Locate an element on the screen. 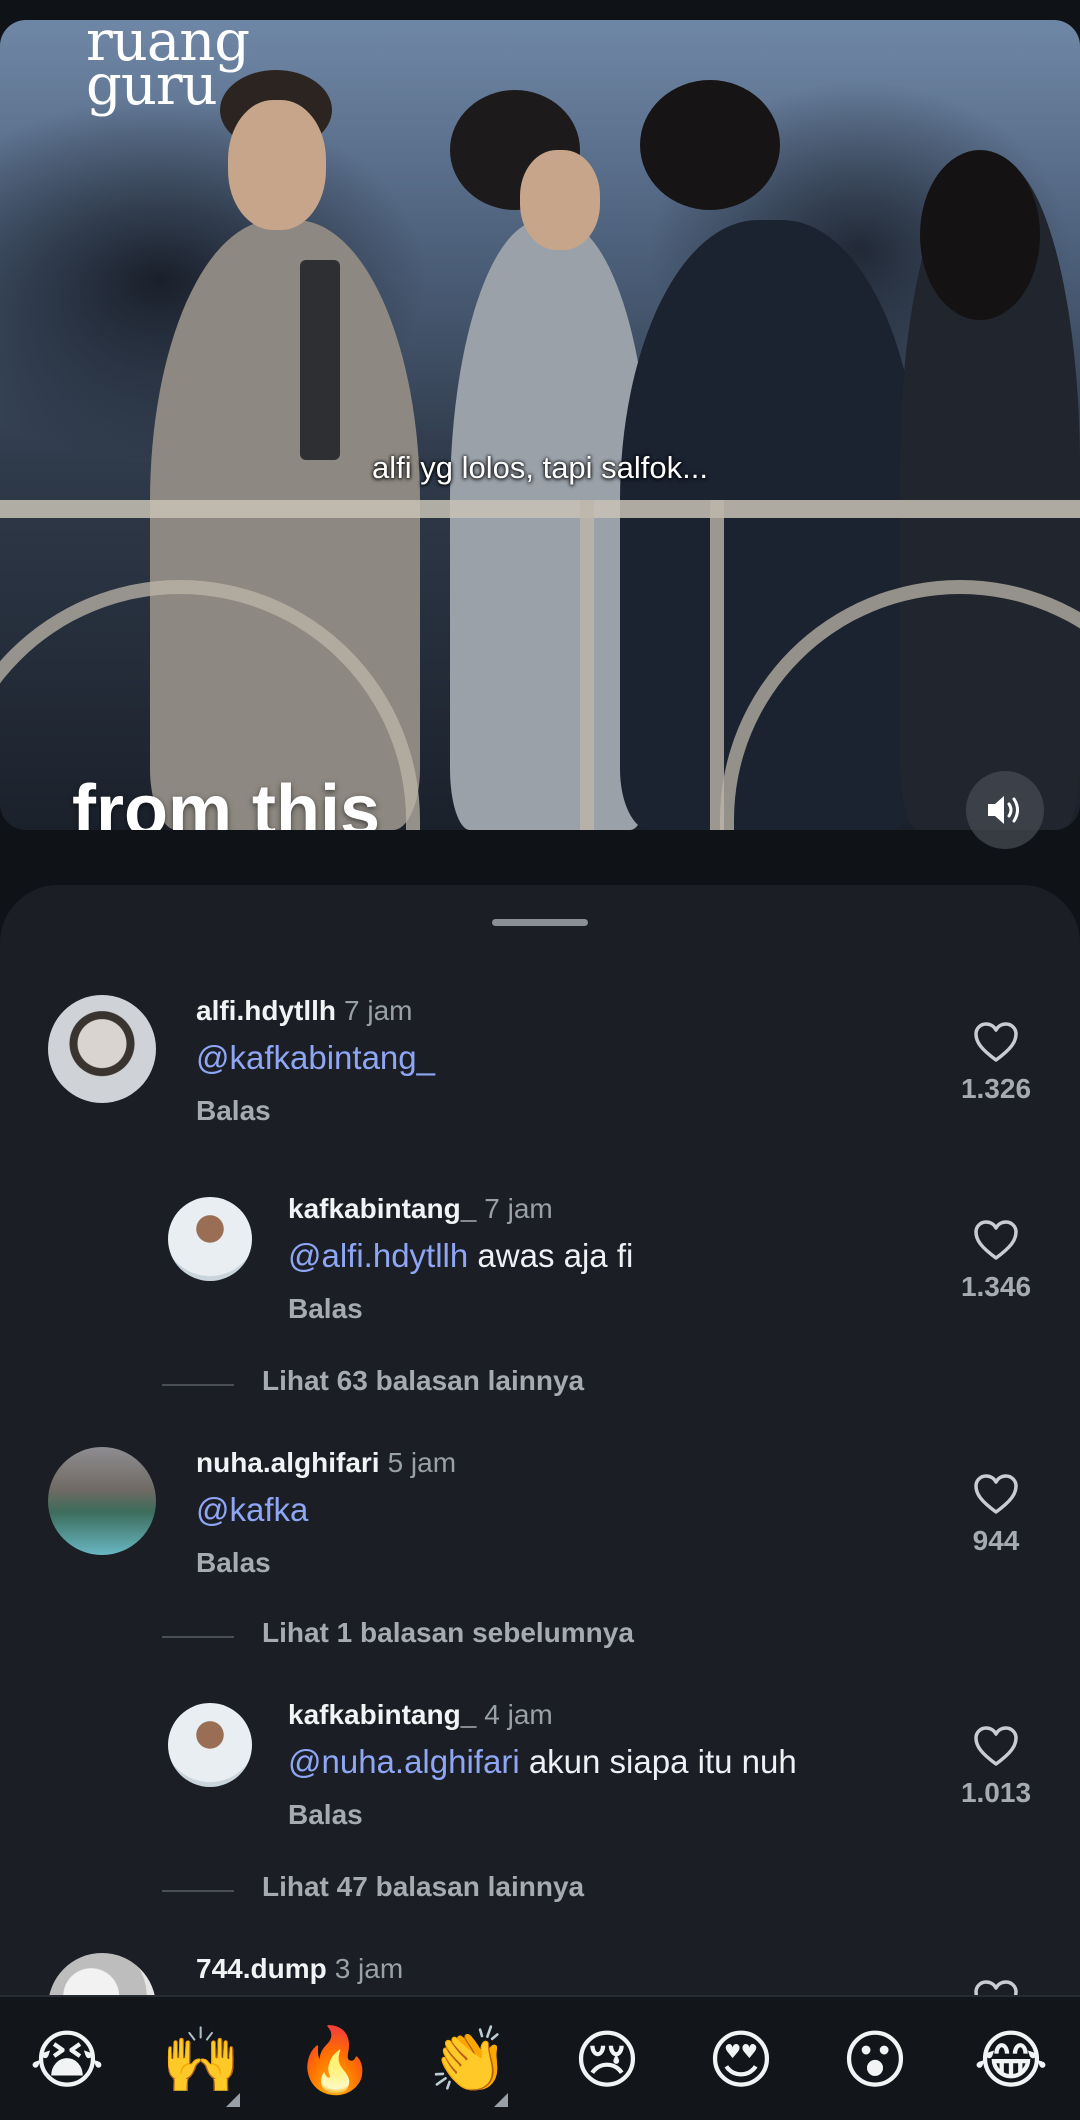  comment-body: awas aja fi is located at coordinates (551, 1255).